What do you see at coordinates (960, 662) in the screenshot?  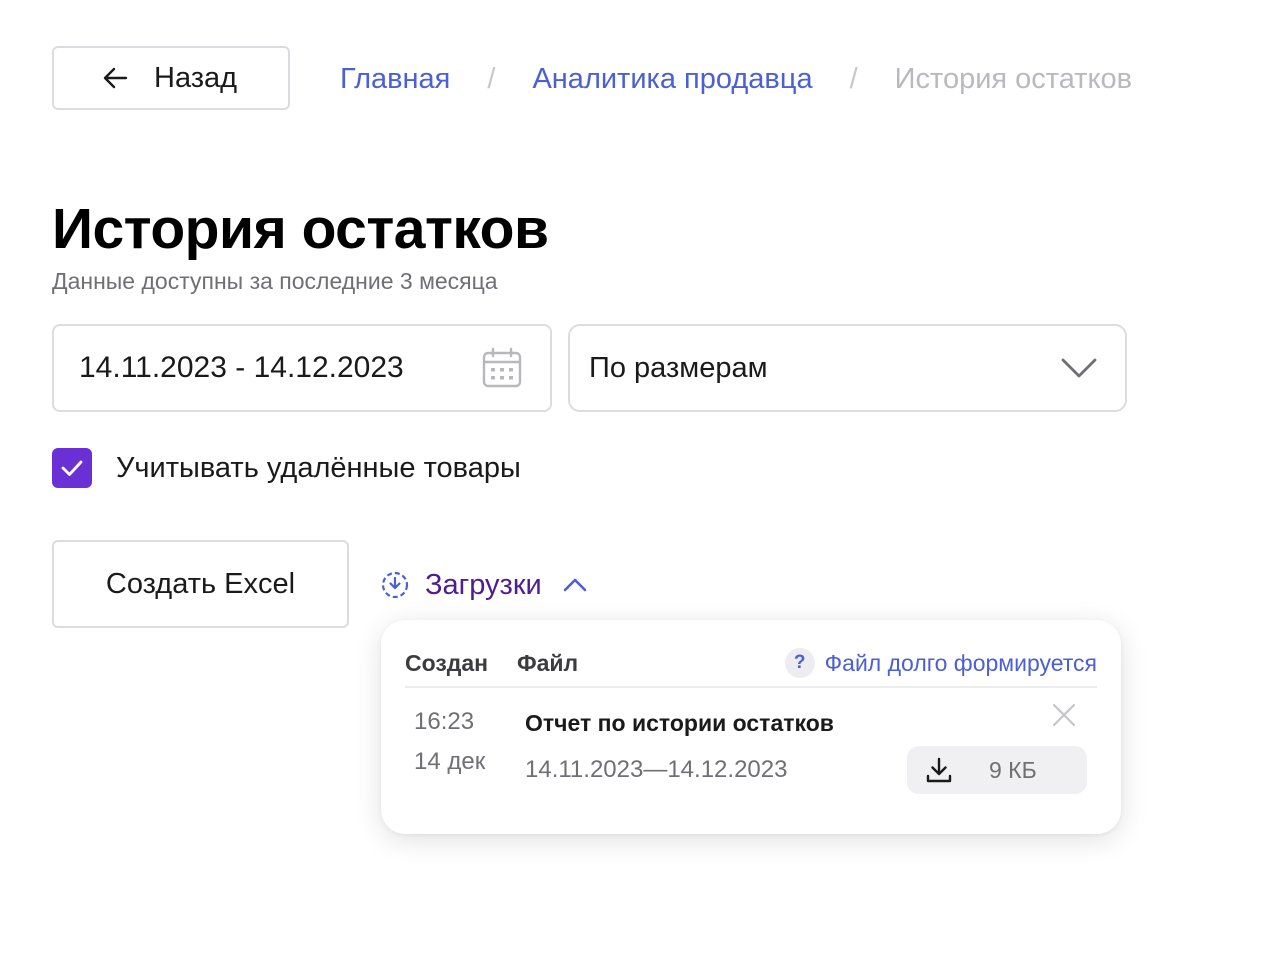 I see `slow-file-link-label: Файл долго формируется` at bounding box center [960, 662].